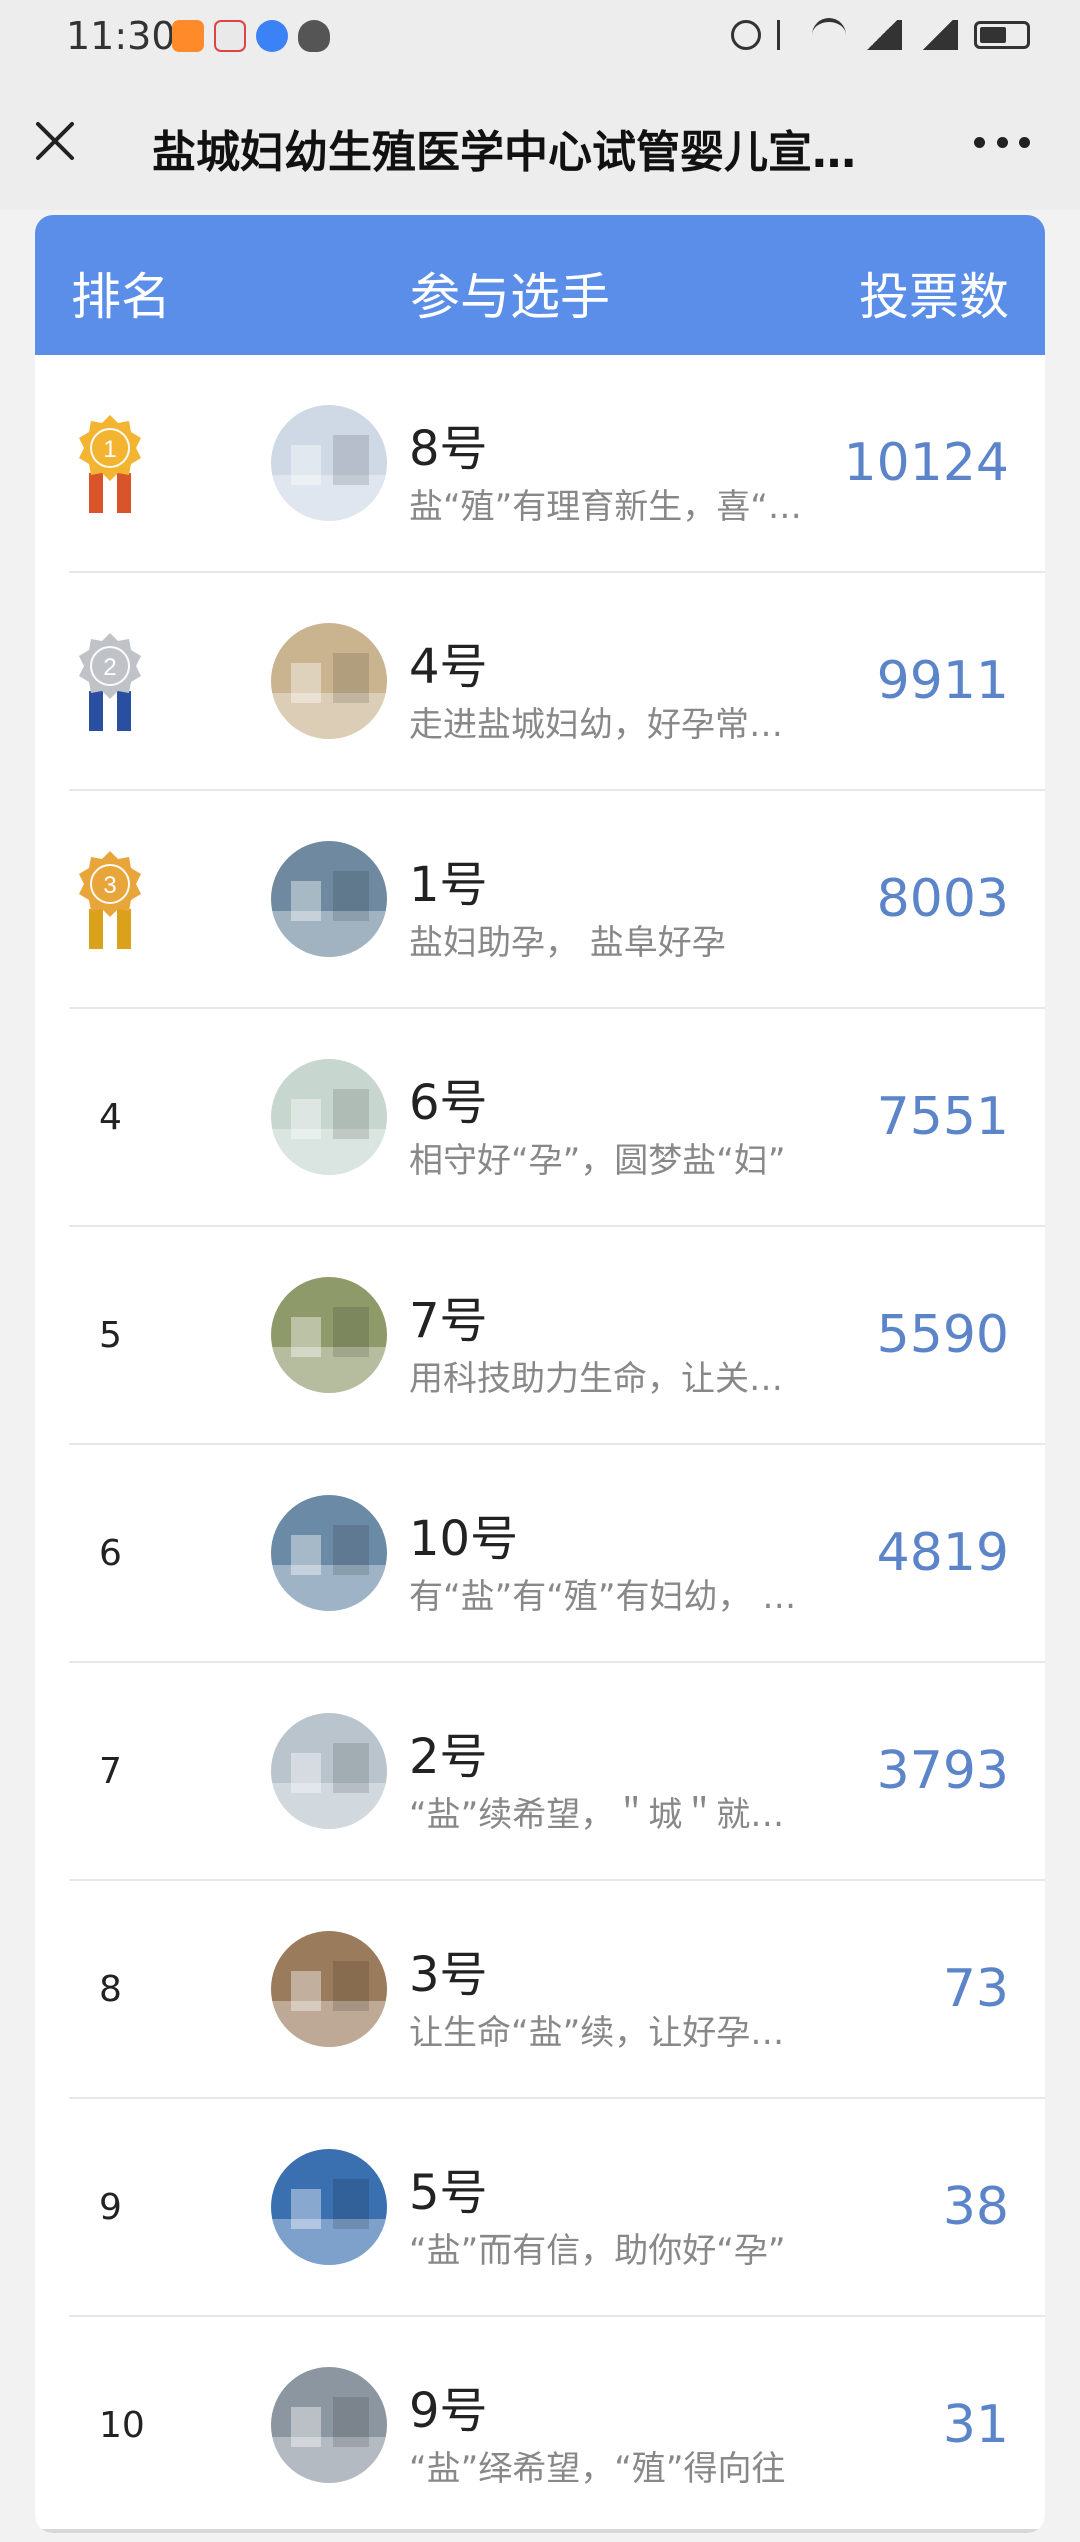 The width and height of the screenshot is (1080, 2542). Describe the element at coordinates (251, 36) in the screenshot. I see `status-app-icons` at that location.